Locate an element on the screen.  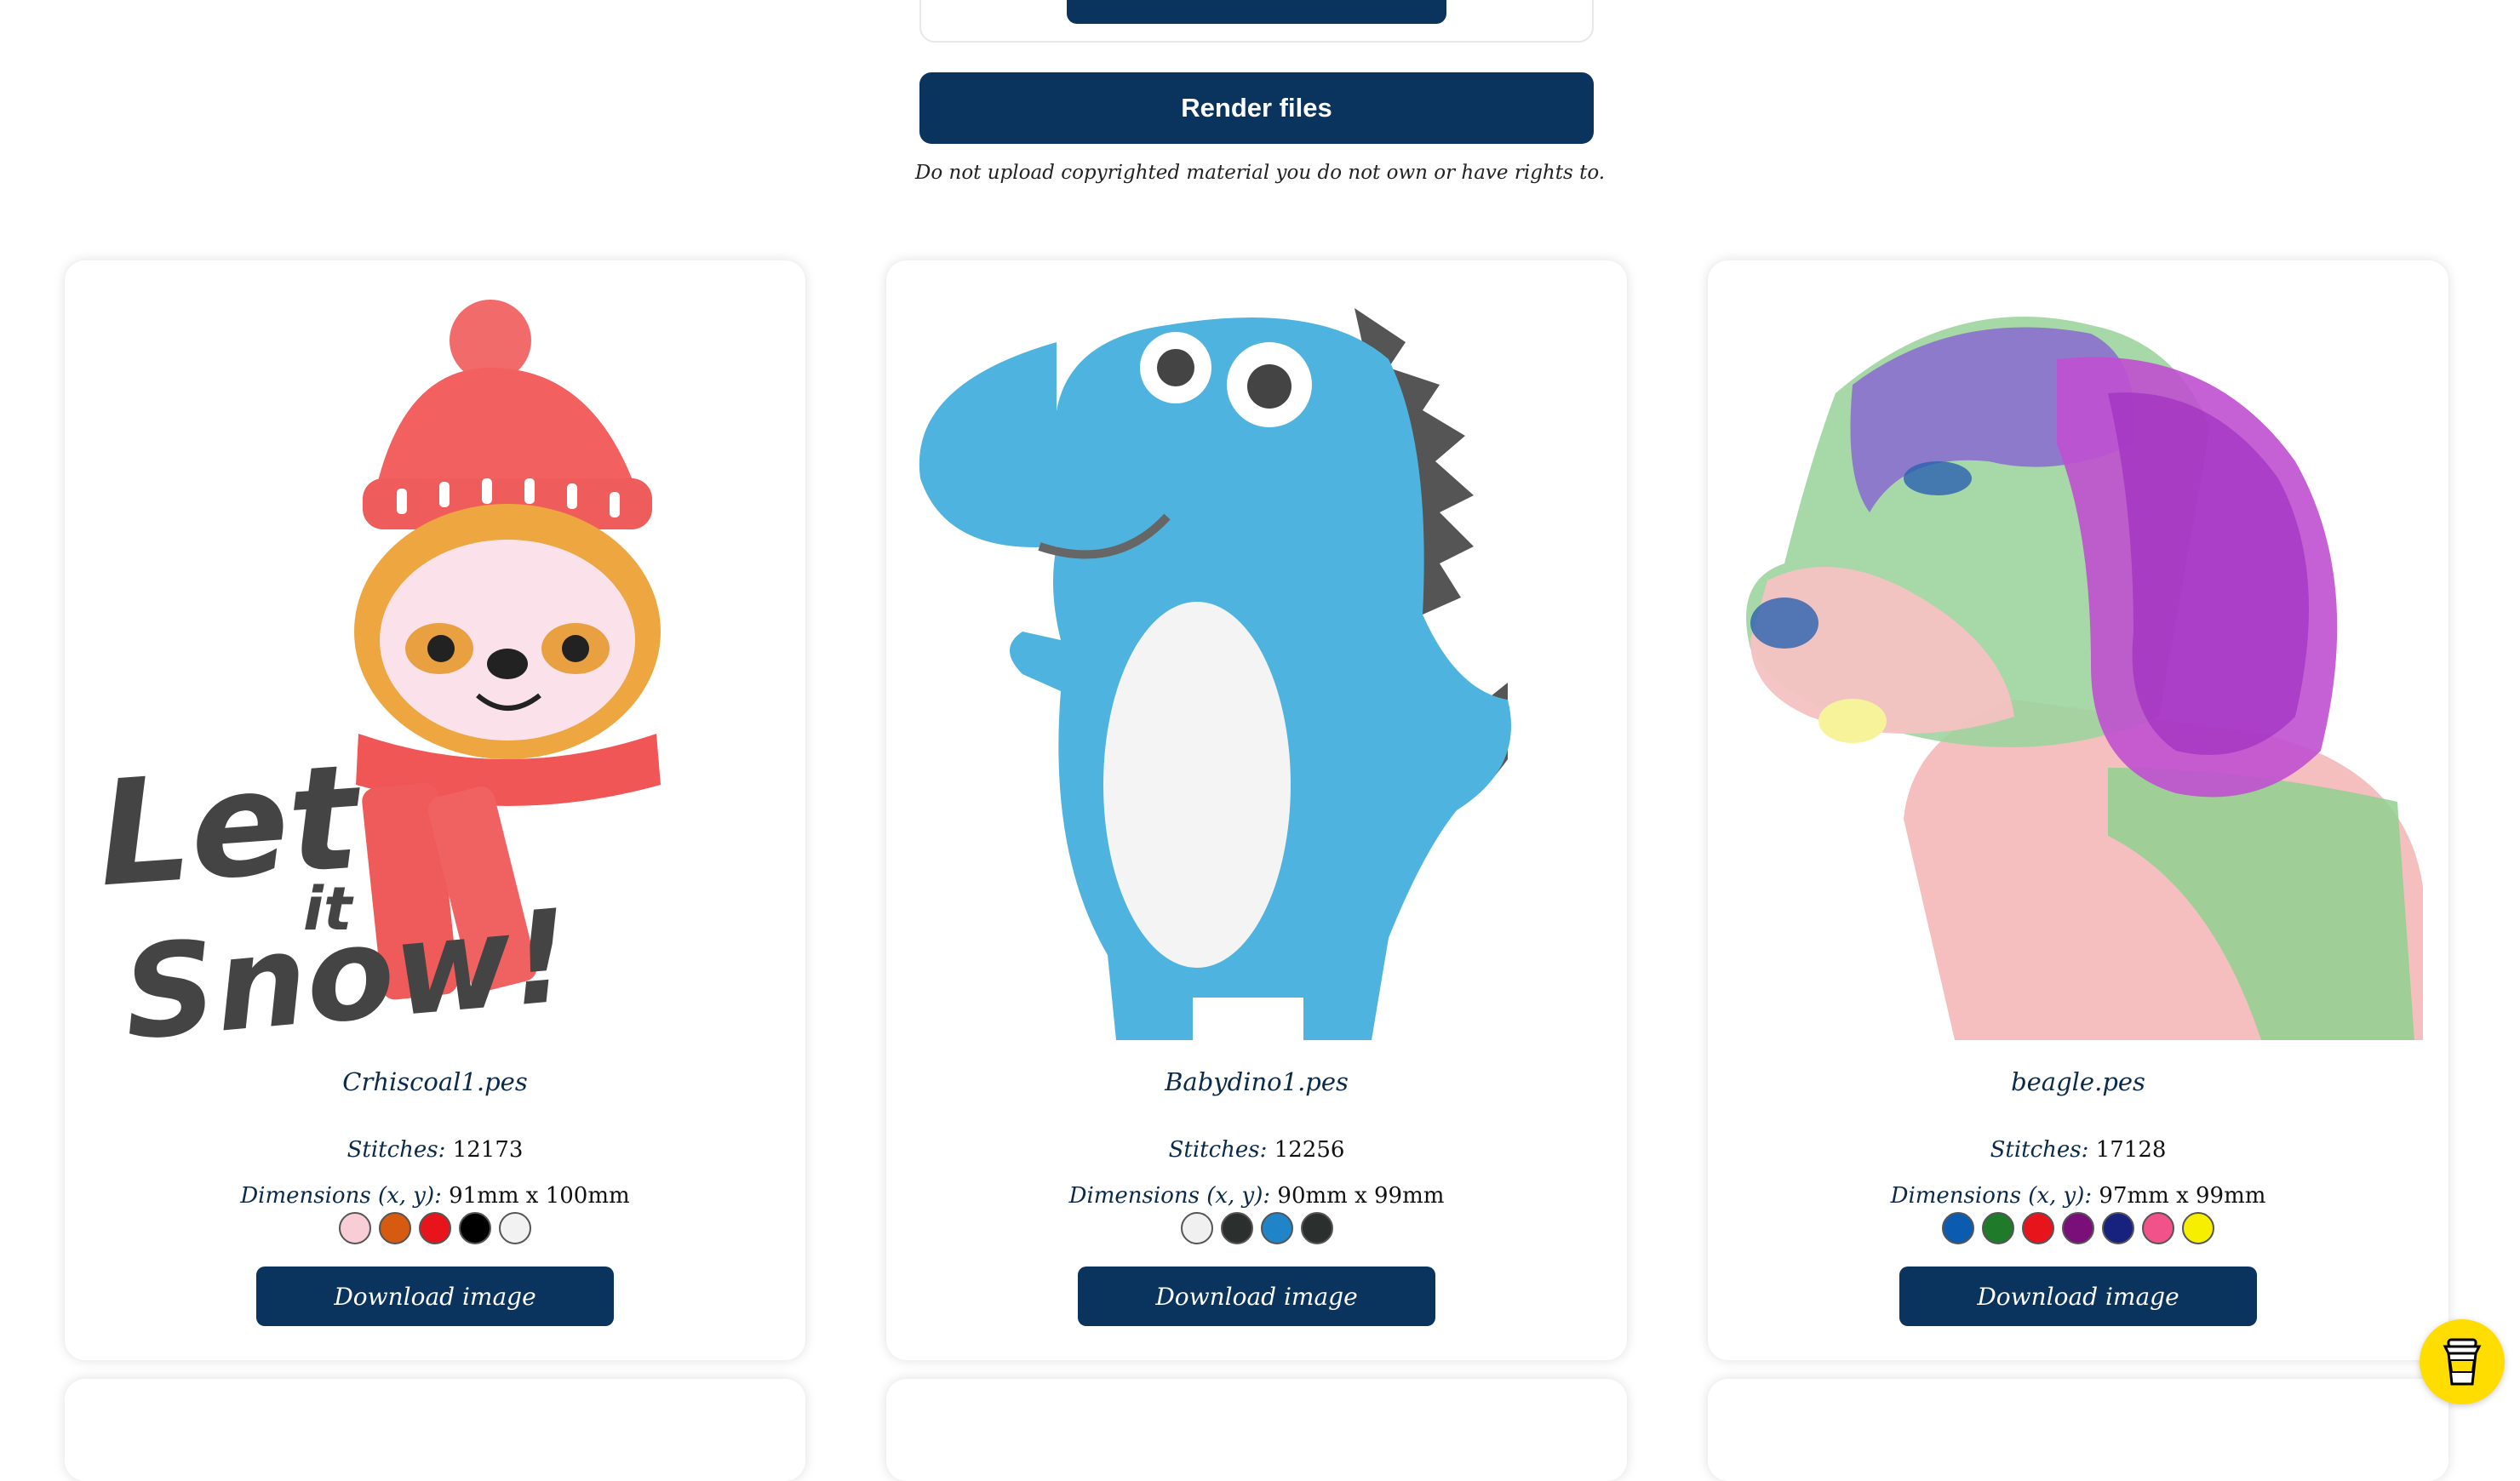
dimensions: Dimensions (x, y): 91mm x 100mm is located at coordinates (435, 1196).